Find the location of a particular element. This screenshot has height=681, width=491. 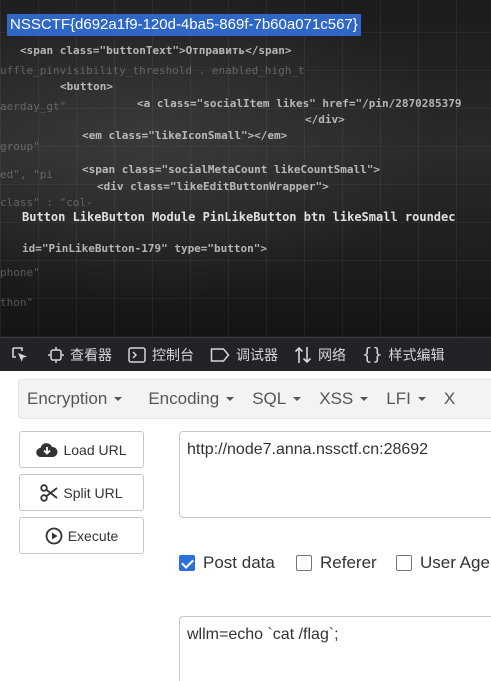

menu-sql: SQL is located at coordinates (276, 399).